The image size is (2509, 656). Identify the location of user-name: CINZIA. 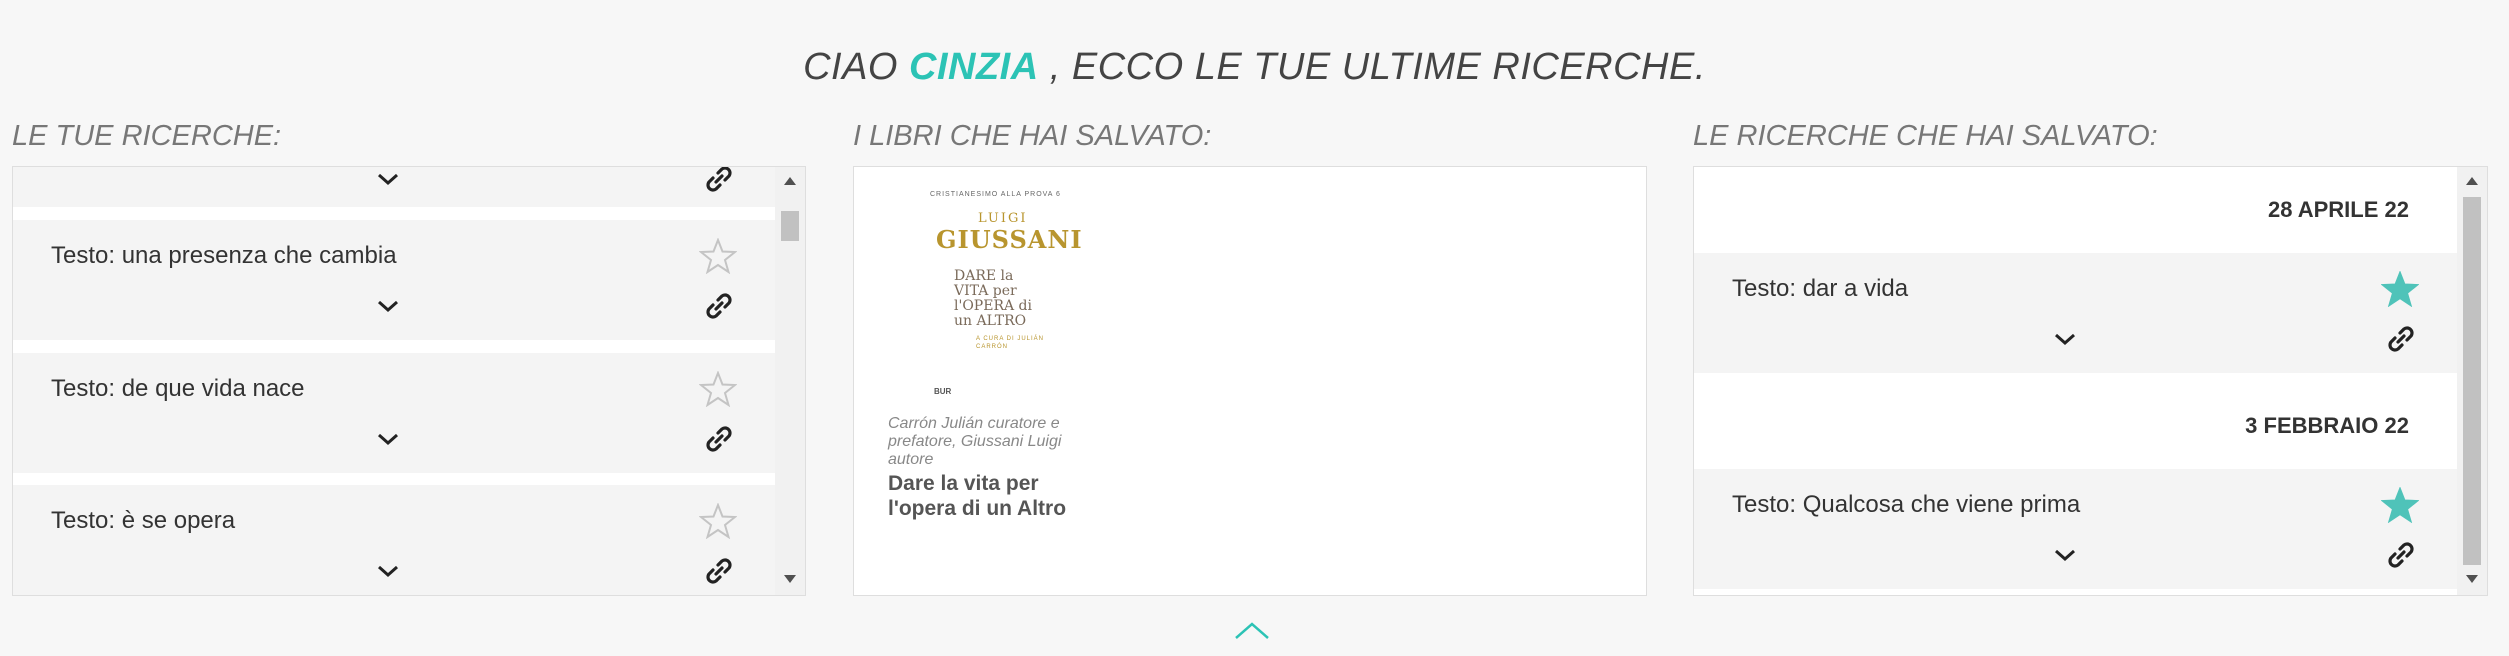
(974, 67).